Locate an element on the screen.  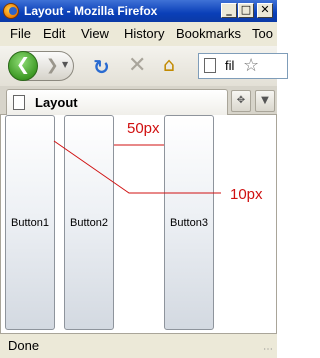
menu-history: History is located at coordinates (144, 33).